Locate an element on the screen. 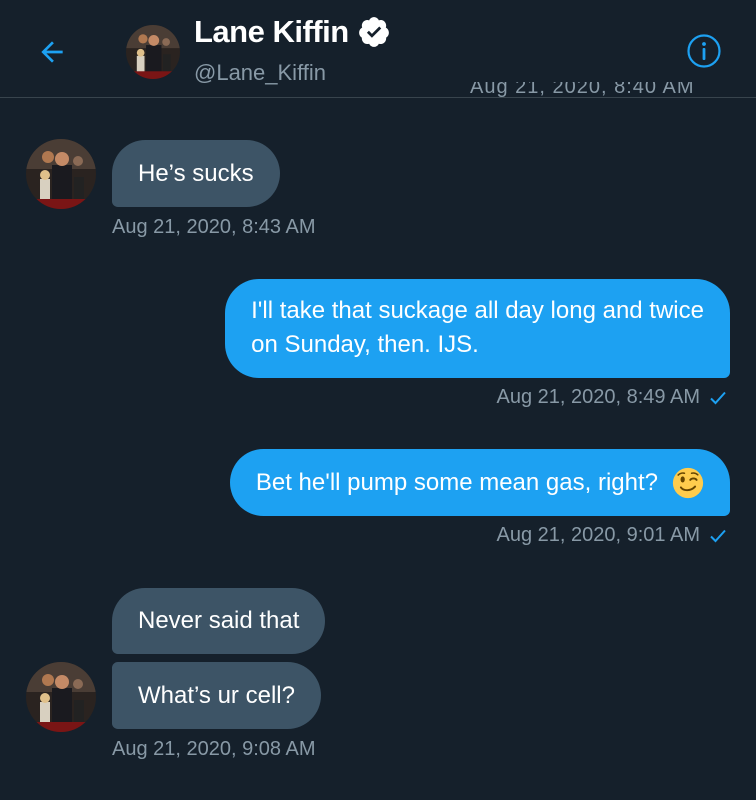 The height and width of the screenshot is (800, 756). header-avatar is located at coordinates (153, 52).